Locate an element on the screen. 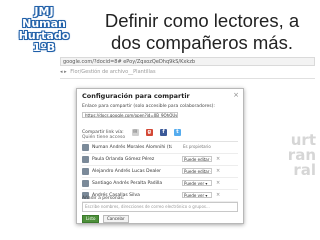 This screenshot has height=240, width=320. background-text: ral is located at coordinates (304, 170).